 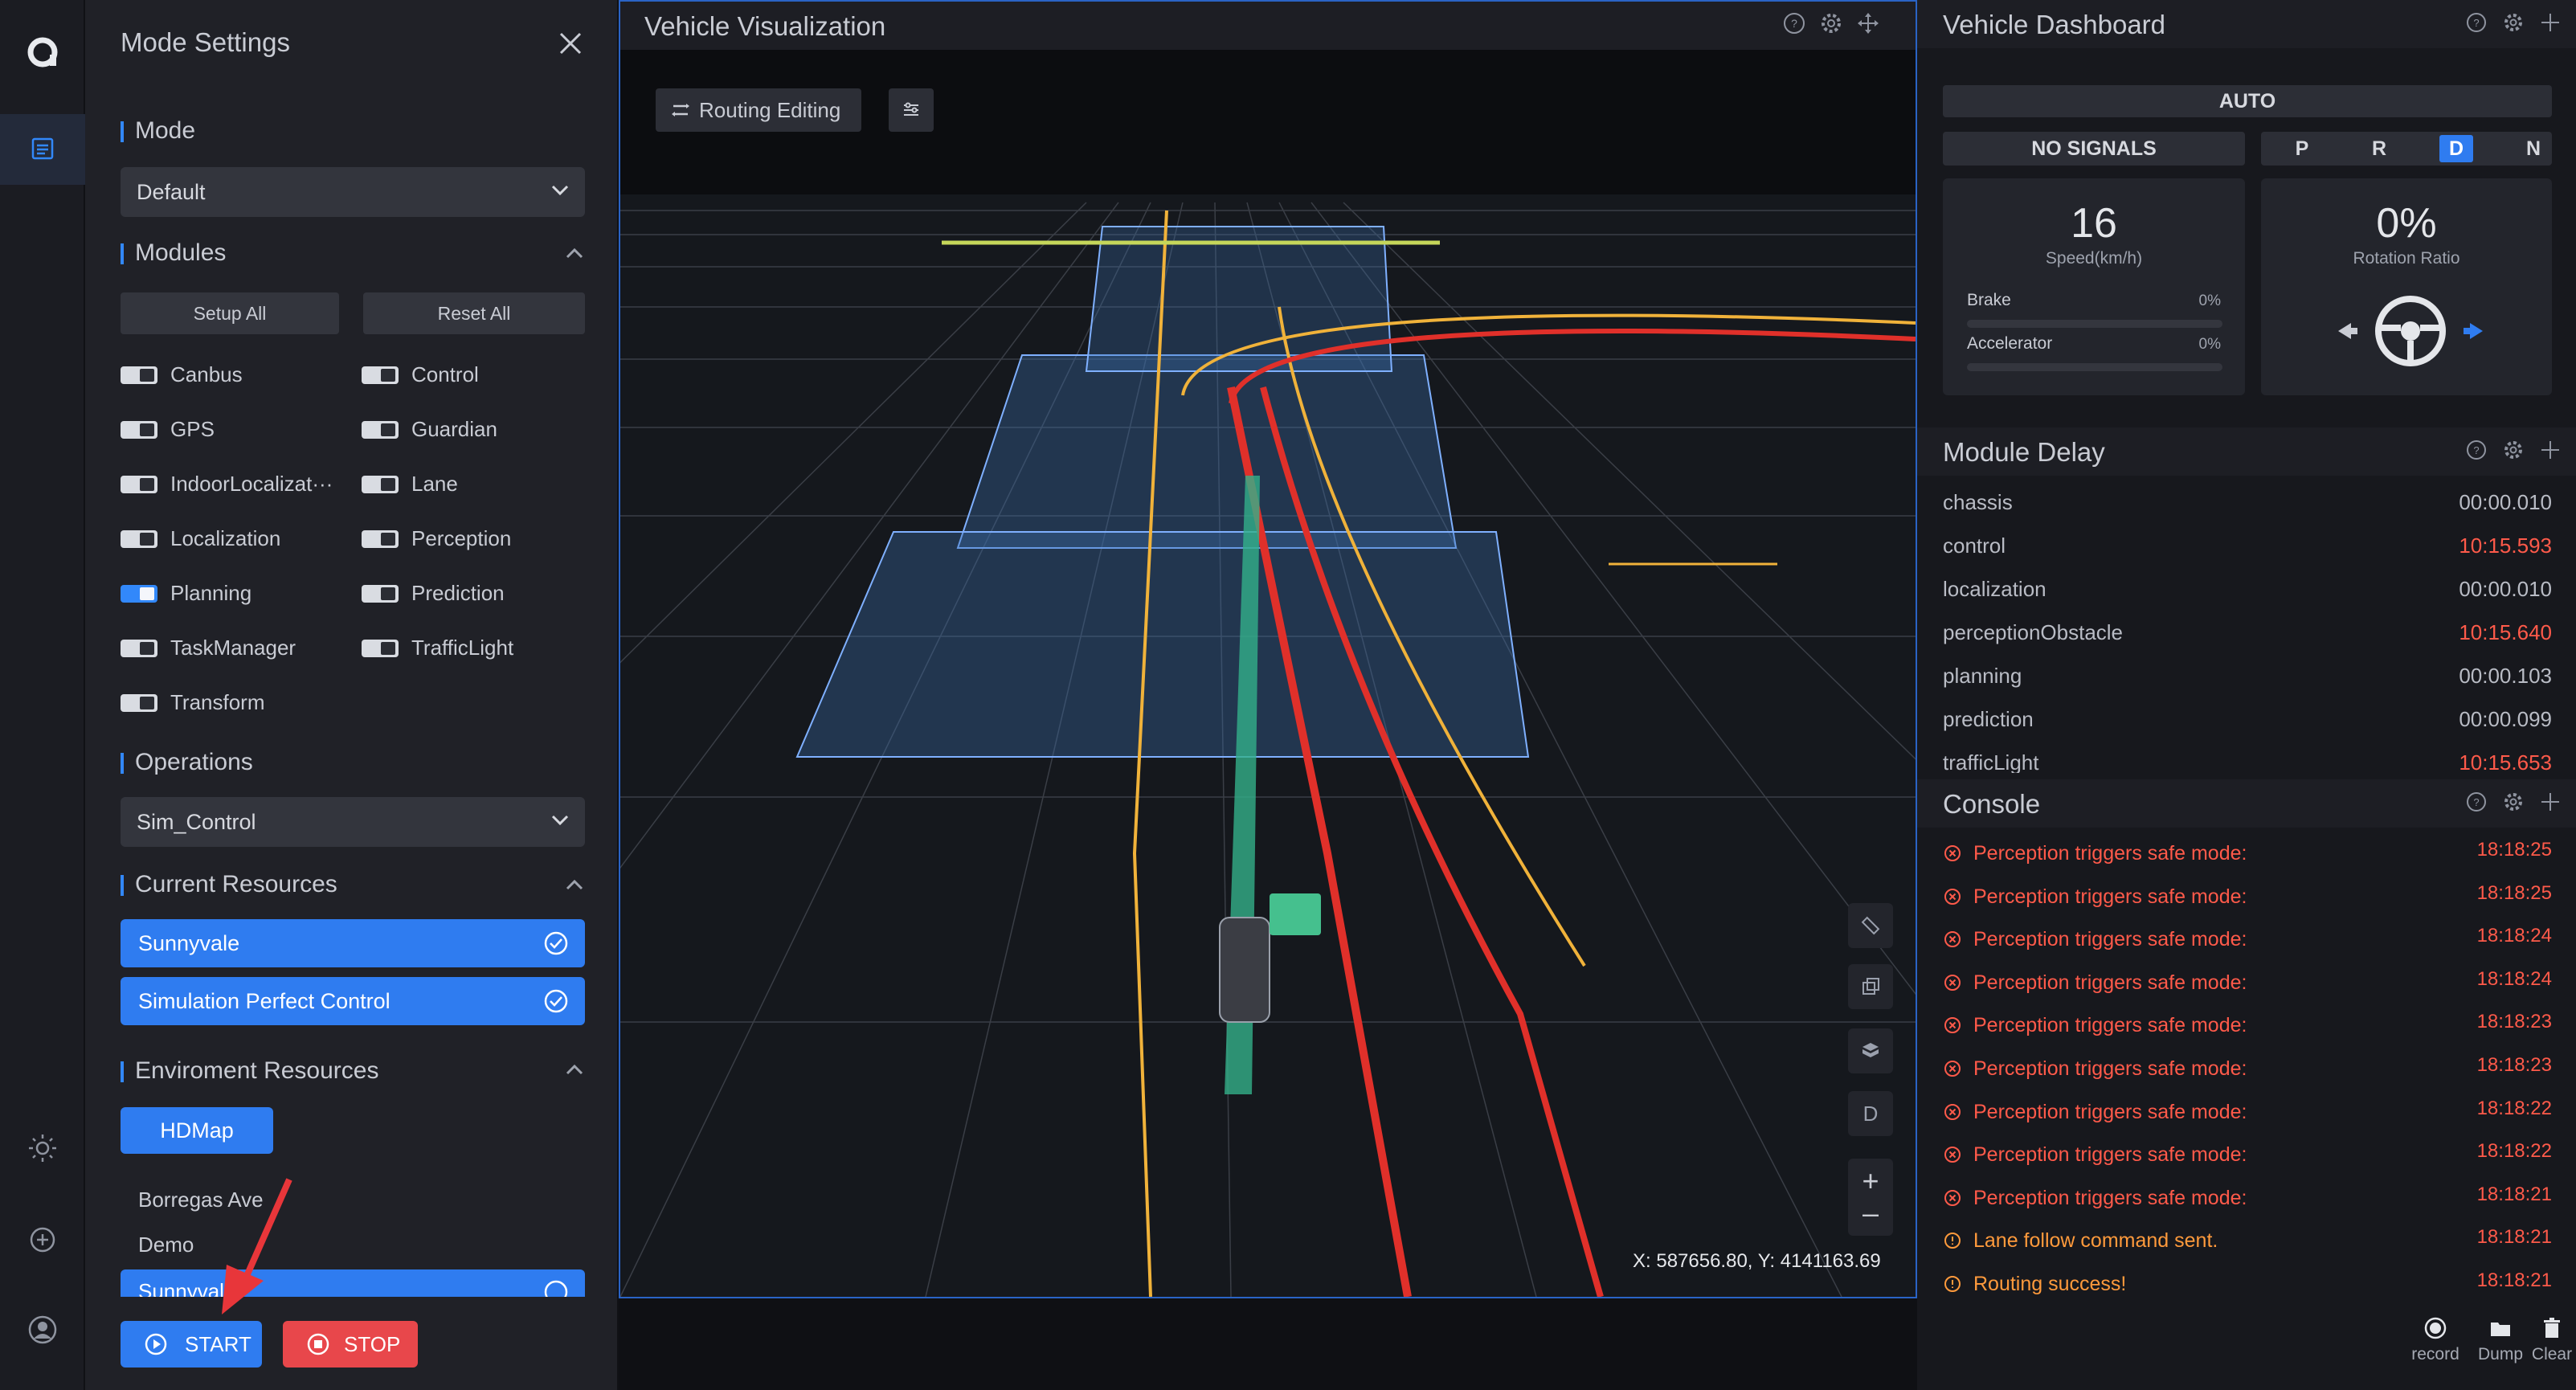 I want to click on dashboard-header: Vehicle Dashboard ?, so click(x=2246, y=24).